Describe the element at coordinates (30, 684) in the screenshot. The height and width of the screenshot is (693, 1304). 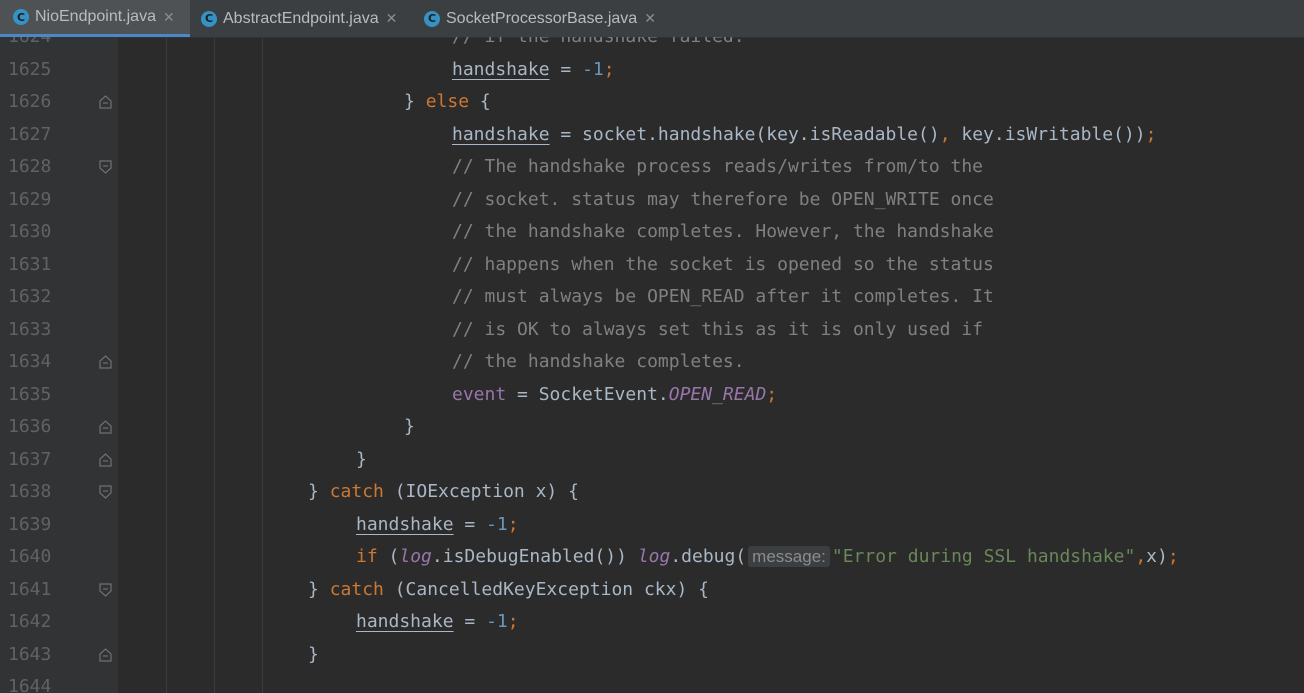
I see `line-number: 1644` at that location.